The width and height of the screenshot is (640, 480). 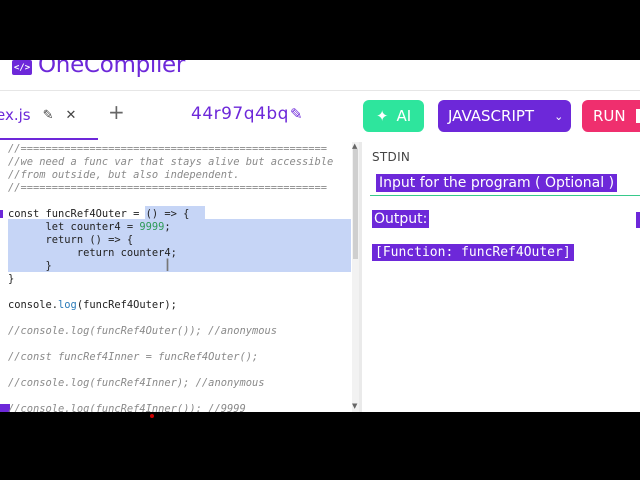 What do you see at coordinates (473, 252) in the screenshot?
I see `output-text: [Function: funcRef4Outer]` at bounding box center [473, 252].